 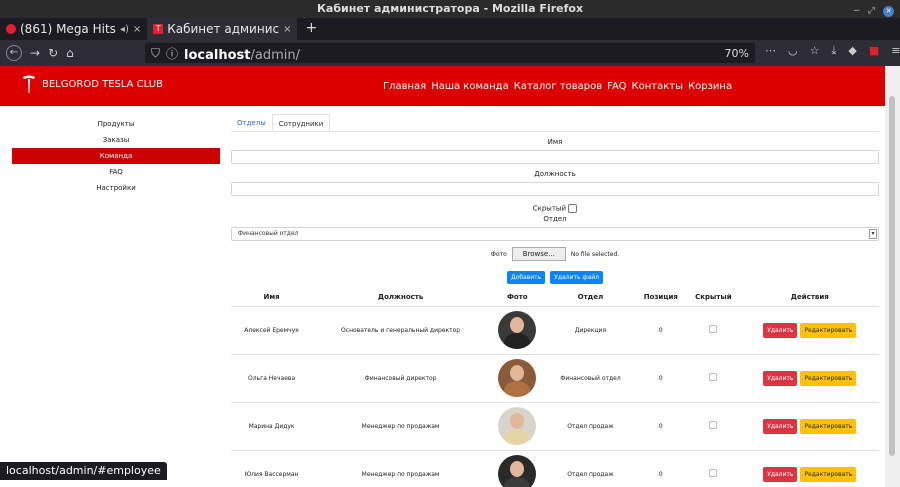 I want to click on tab-admin: T Кабинет админис ×, so click(x=222, y=29).